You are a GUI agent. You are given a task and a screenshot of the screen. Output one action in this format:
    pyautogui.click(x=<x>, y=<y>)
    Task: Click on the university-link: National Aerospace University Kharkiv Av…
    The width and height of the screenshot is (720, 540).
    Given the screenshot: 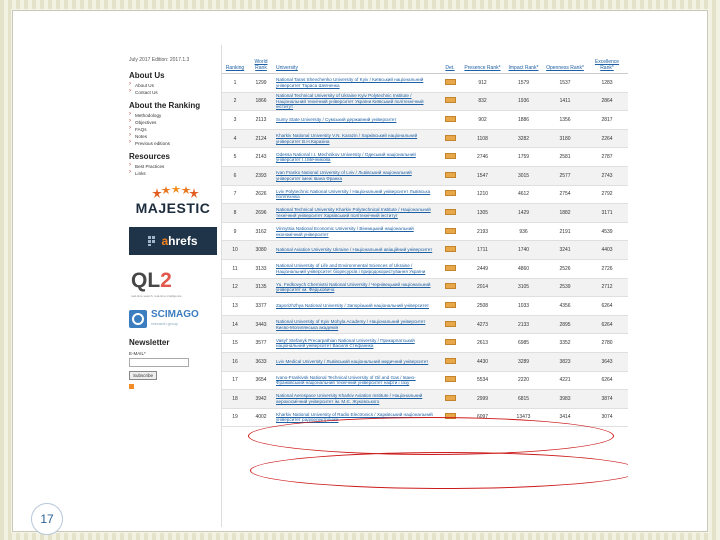 What is the action you would take?
    pyautogui.click(x=356, y=399)
    